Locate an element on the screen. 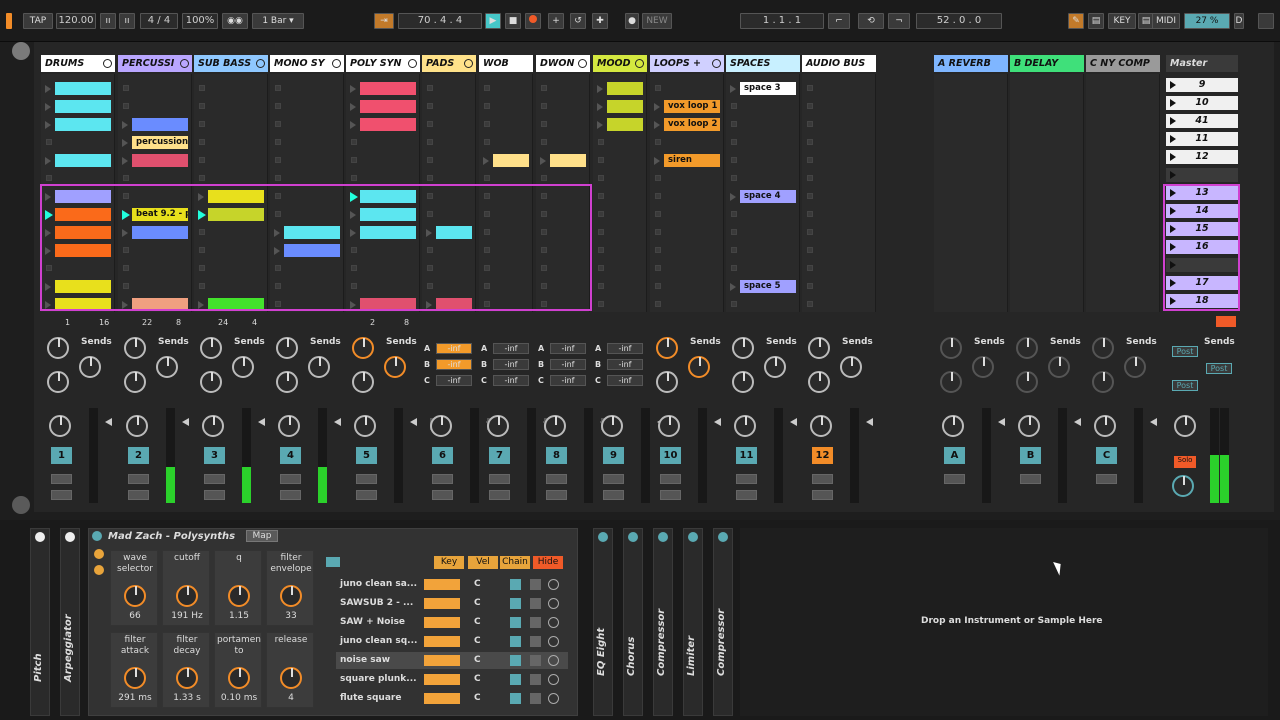 This screenshot has width=1280, height=720. track-activator: 10 is located at coordinates (670, 455).